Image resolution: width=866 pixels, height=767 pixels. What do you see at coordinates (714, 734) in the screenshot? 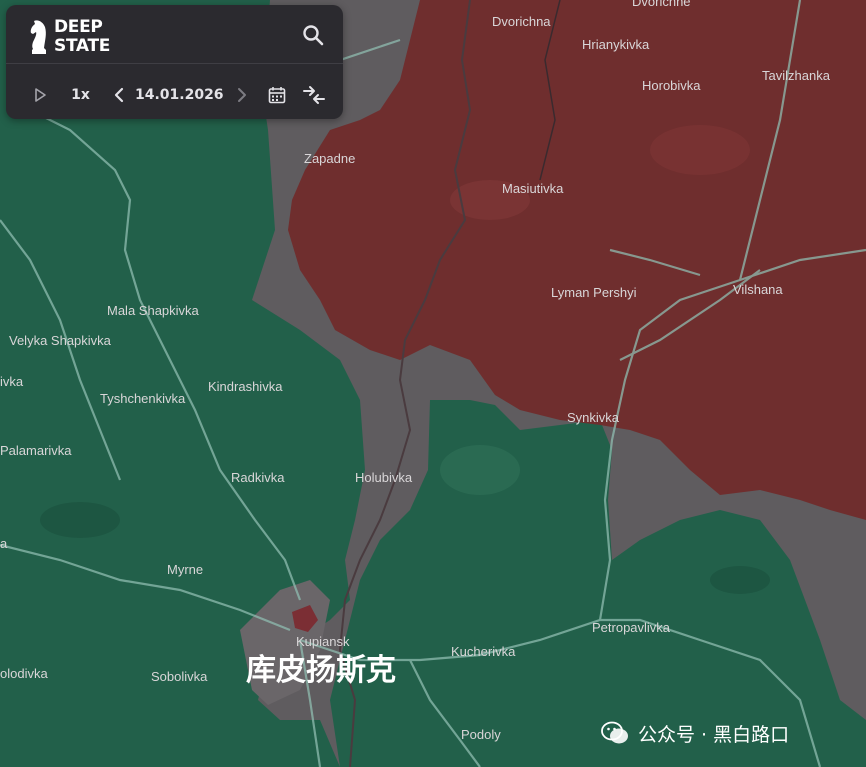
I see `watermark-text: 公众号 · 黑白路口` at bounding box center [714, 734].